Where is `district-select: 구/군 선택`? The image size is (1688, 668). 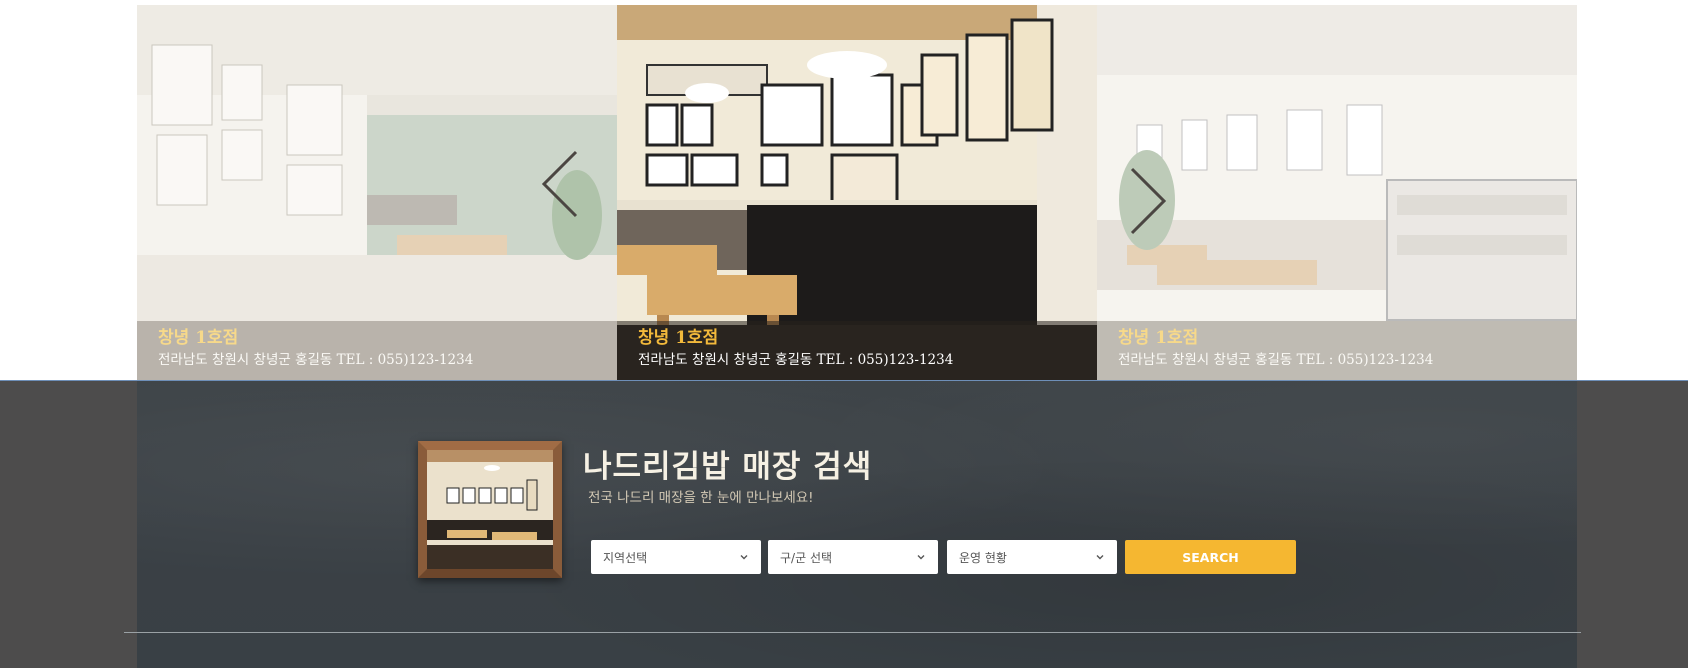
district-select: 구/군 선택 is located at coordinates (853, 557).